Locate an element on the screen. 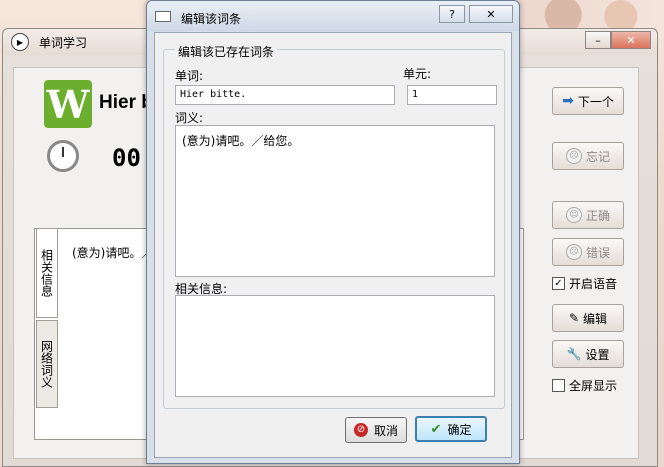 The image size is (664, 467). arrow-right-icon: ➡ is located at coordinates (568, 101).